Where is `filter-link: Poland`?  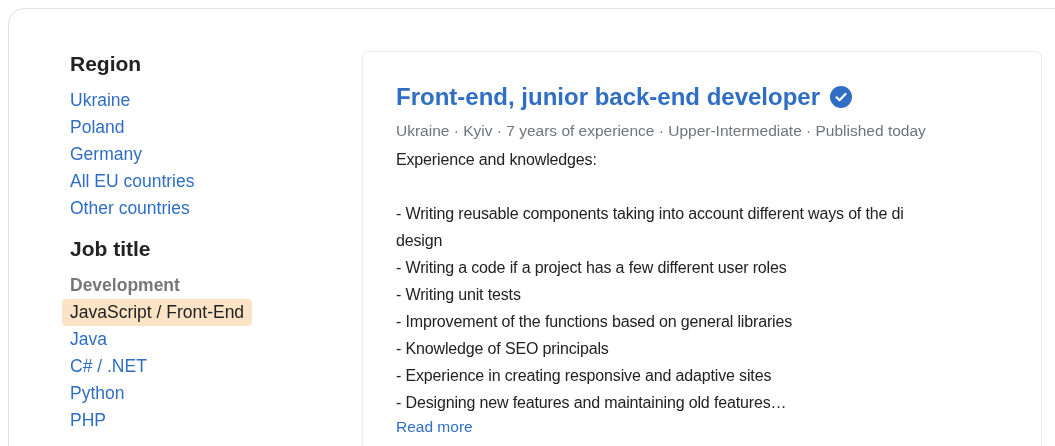
filter-link: Poland is located at coordinates (97, 127).